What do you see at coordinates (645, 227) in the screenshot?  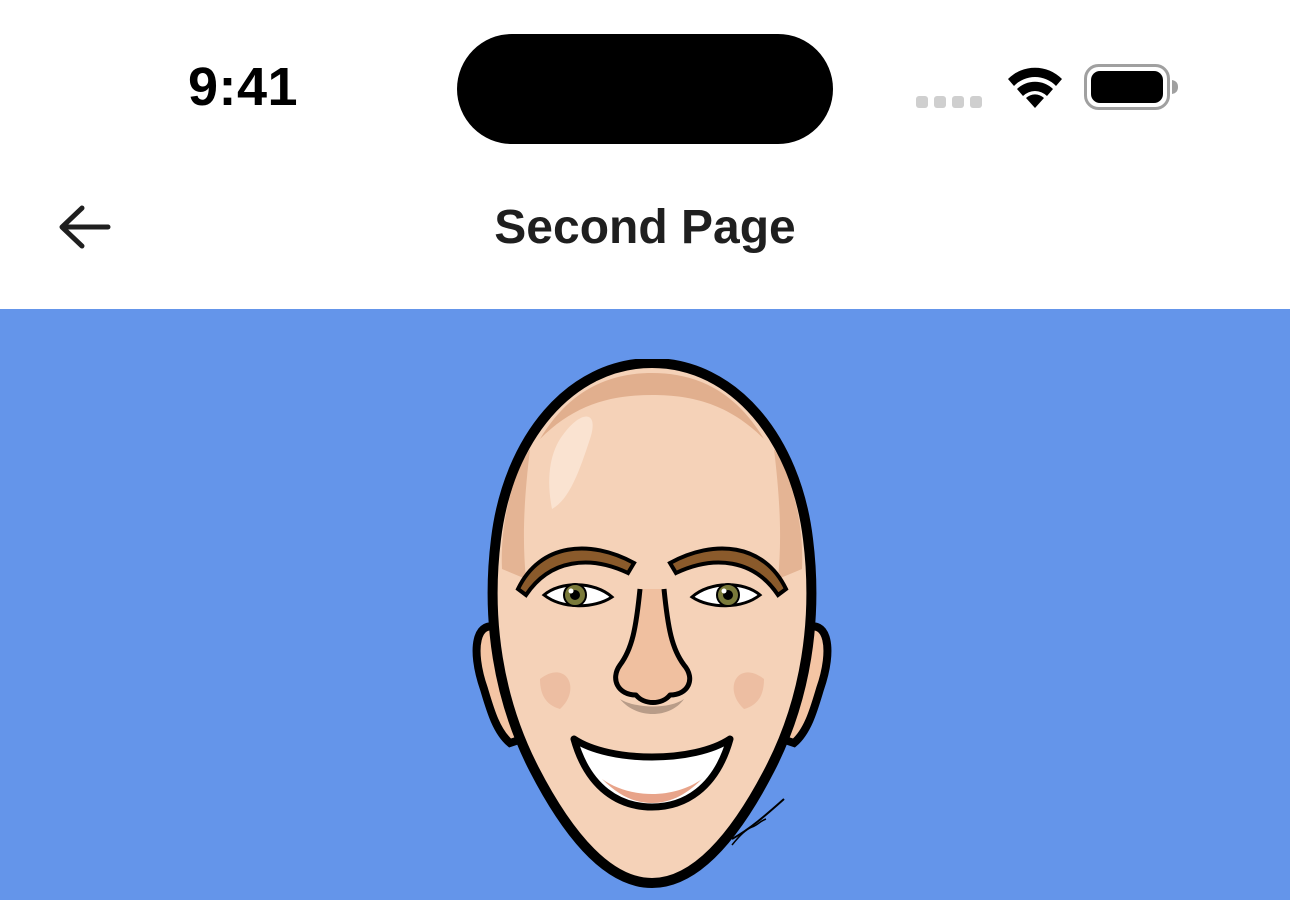 I see `page-title: Second Page` at bounding box center [645, 227].